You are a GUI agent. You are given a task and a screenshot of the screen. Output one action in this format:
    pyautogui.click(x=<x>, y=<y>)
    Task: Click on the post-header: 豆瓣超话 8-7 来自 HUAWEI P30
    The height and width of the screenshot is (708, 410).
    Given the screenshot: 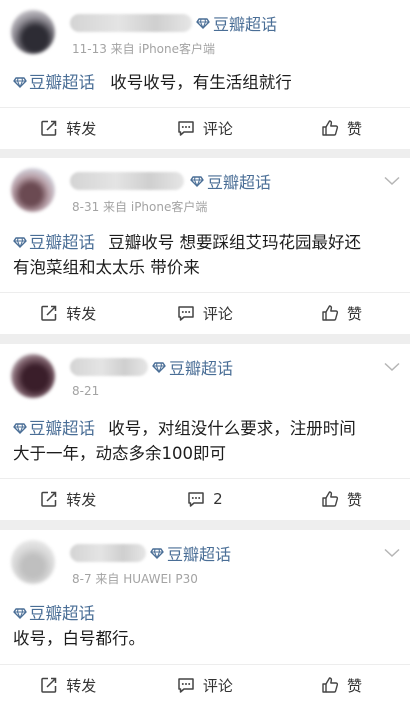 What is the action you would take?
    pyautogui.click(x=205, y=562)
    